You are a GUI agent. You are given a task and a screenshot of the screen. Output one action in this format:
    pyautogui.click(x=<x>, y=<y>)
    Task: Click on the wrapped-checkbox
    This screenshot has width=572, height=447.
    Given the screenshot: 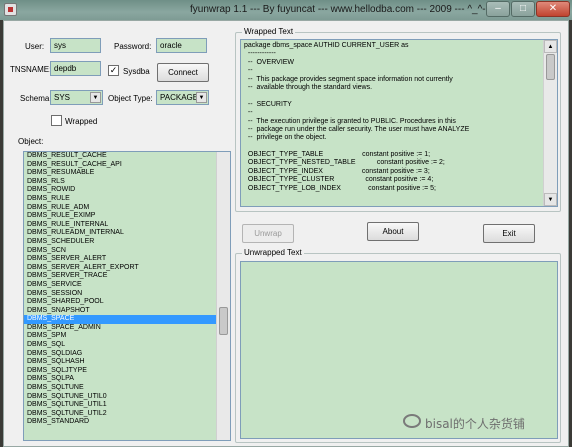 What is the action you would take?
    pyautogui.click(x=56, y=120)
    